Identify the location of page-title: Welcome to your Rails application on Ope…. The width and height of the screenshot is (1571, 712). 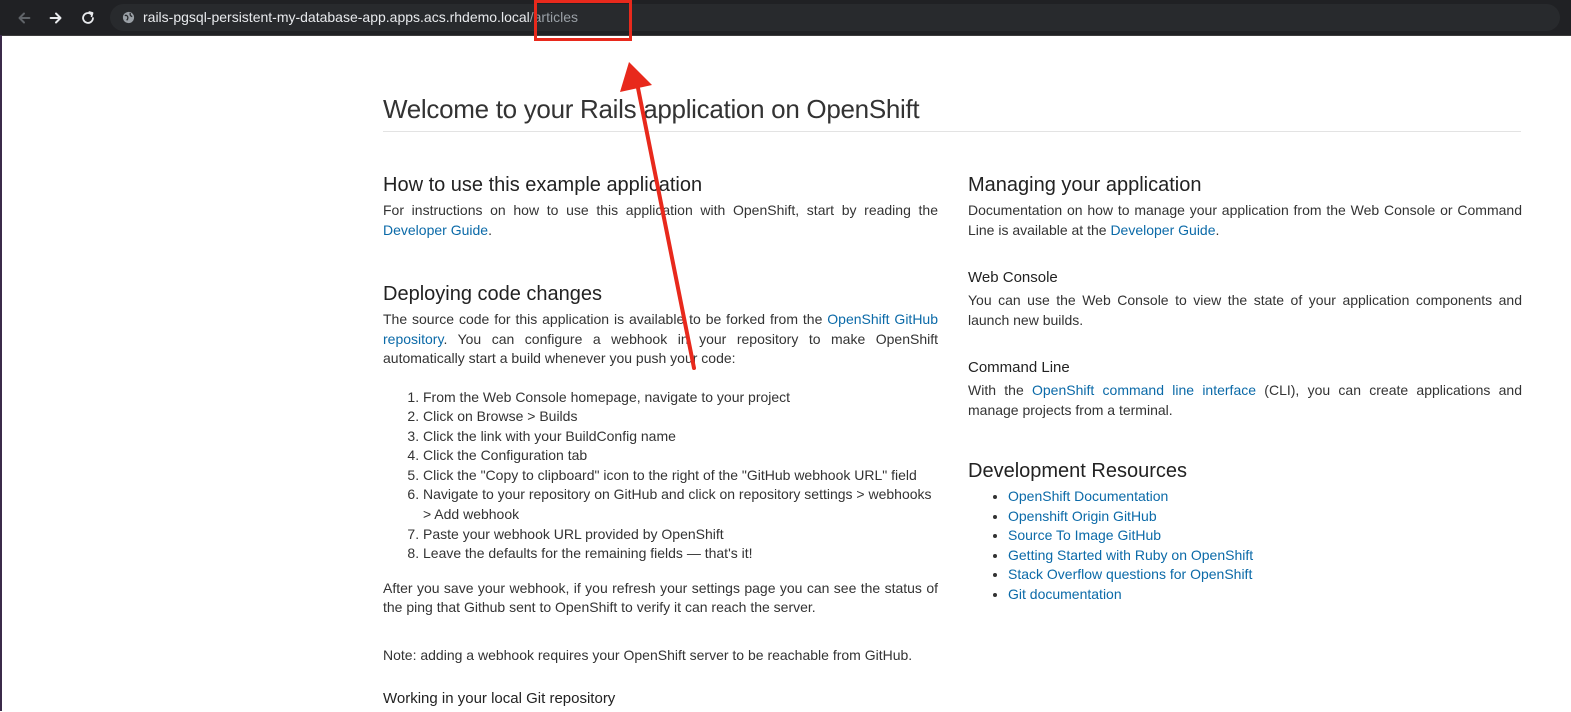
(952, 113).